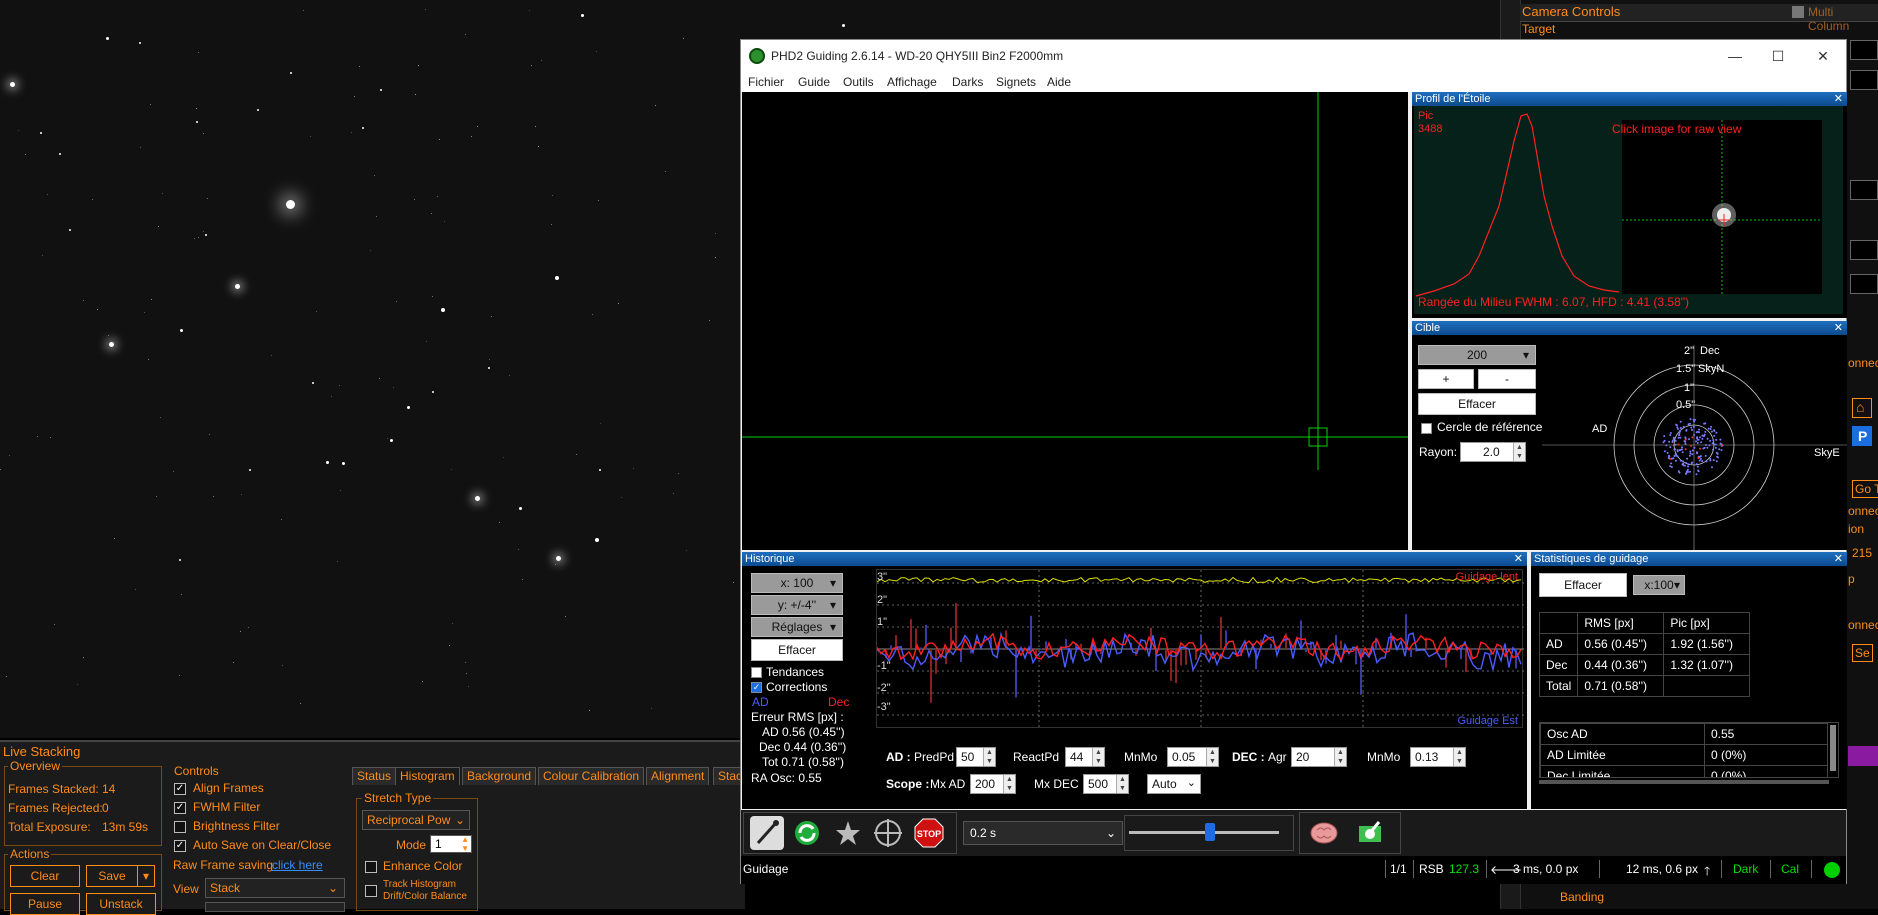 The image size is (1878, 915). What do you see at coordinates (1778, 56) in the screenshot?
I see `maximize-icon: ☐` at bounding box center [1778, 56].